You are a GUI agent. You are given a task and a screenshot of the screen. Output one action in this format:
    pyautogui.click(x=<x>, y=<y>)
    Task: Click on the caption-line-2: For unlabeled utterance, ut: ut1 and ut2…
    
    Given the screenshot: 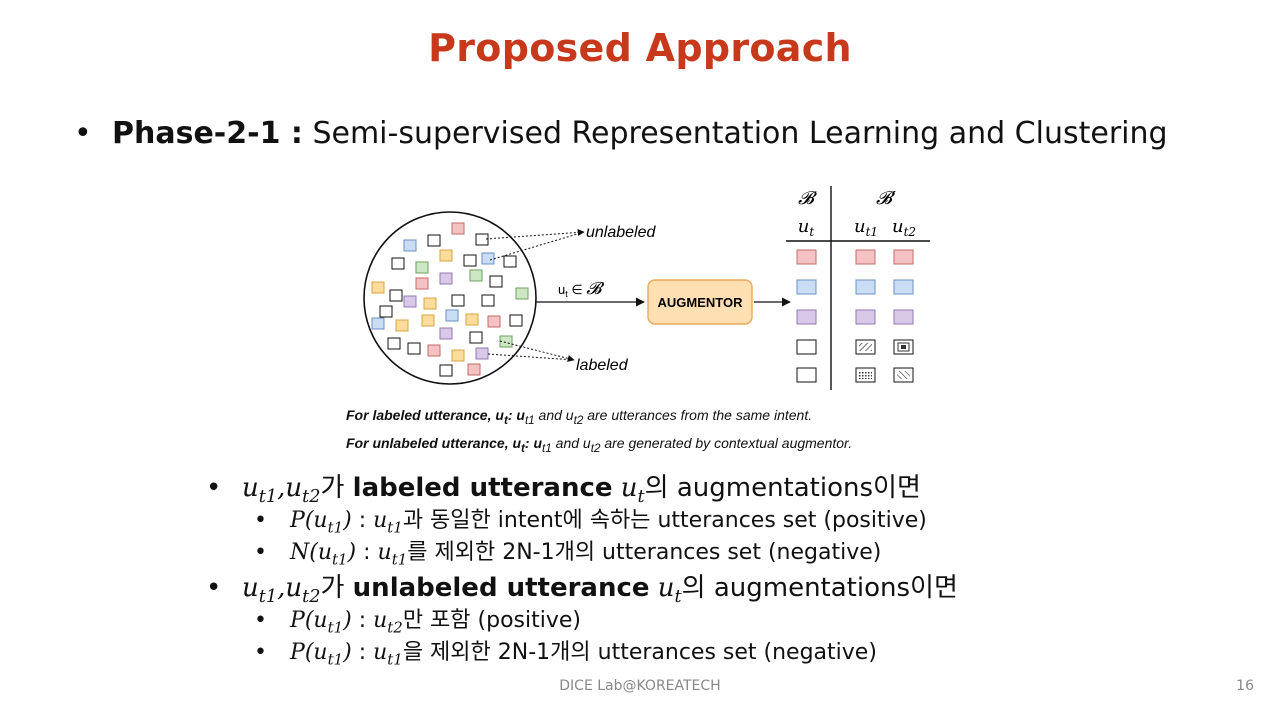 What is the action you would take?
    pyautogui.click(x=599, y=444)
    